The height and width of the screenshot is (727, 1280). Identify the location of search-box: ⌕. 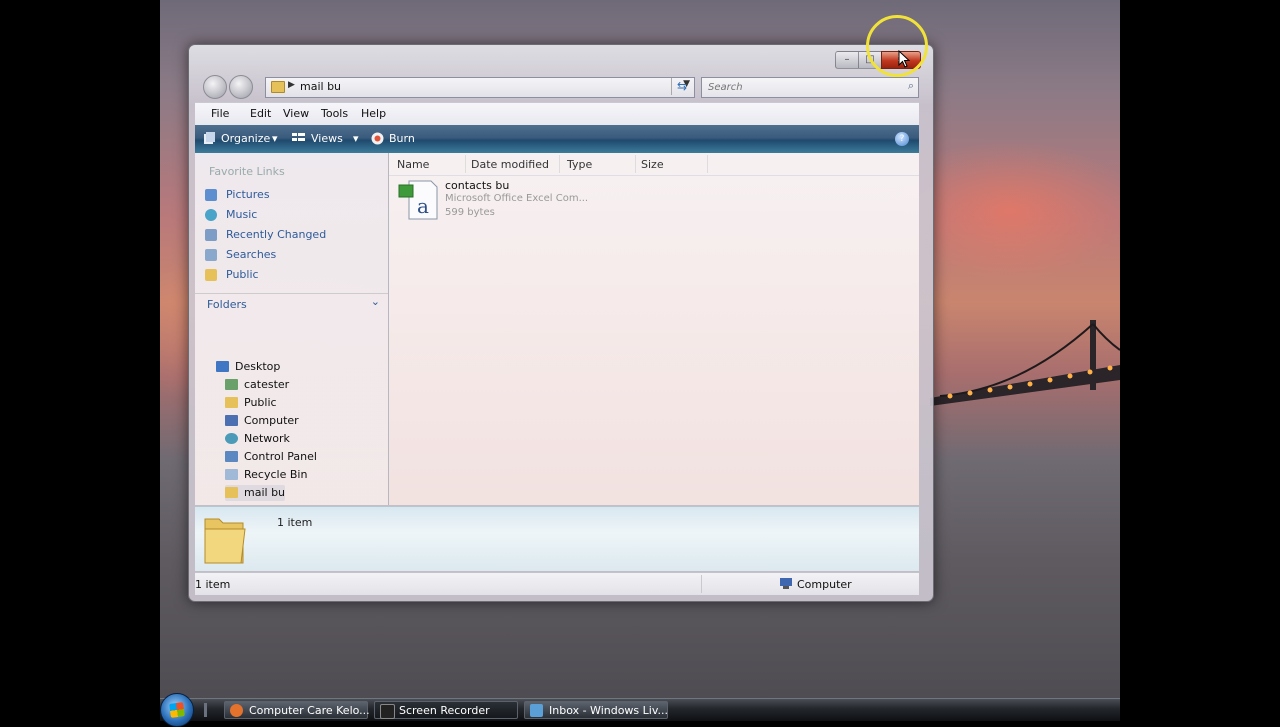
(810, 87).